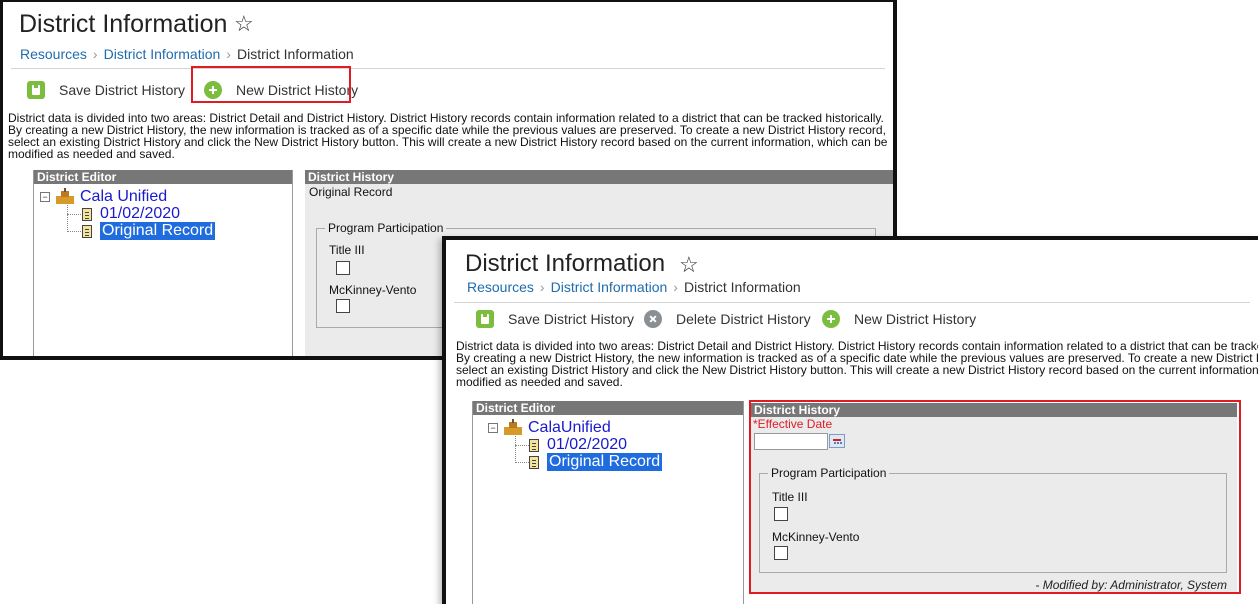 The width and height of the screenshot is (1258, 604). What do you see at coordinates (743, 319) in the screenshot?
I see `delete-label: Delete District History` at bounding box center [743, 319].